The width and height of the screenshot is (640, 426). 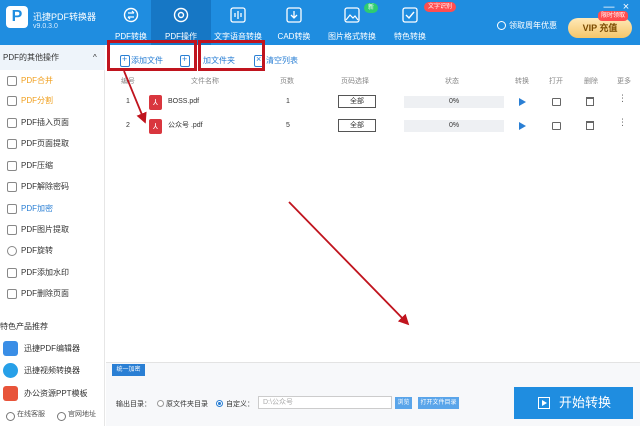 What do you see at coordinates (160, 403) in the screenshot?
I see `radio-original-dir` at bounding box center [160, 403].